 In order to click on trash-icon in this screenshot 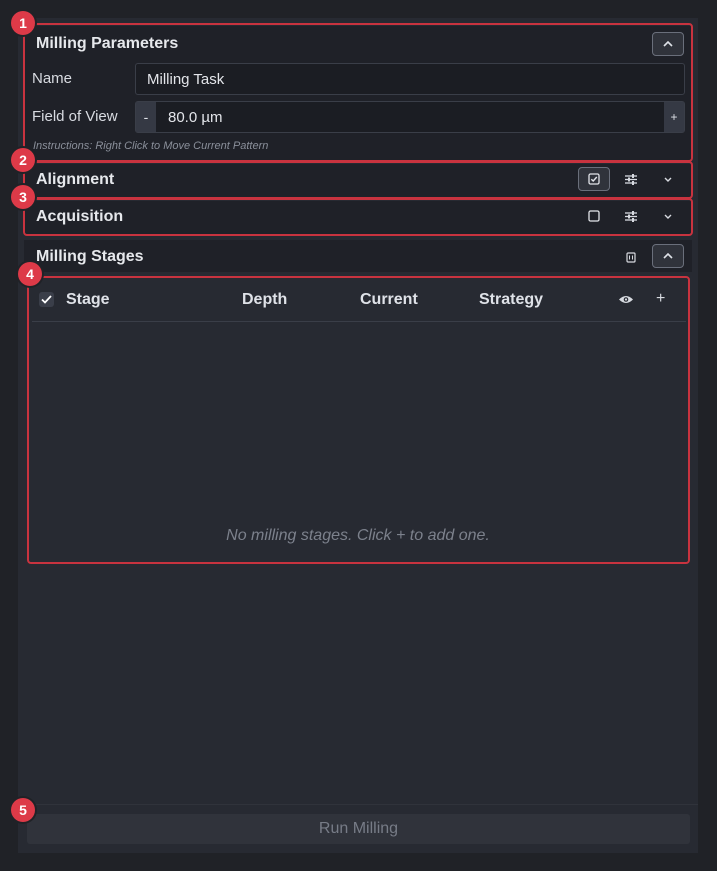, I will do `click(631, 257)`.